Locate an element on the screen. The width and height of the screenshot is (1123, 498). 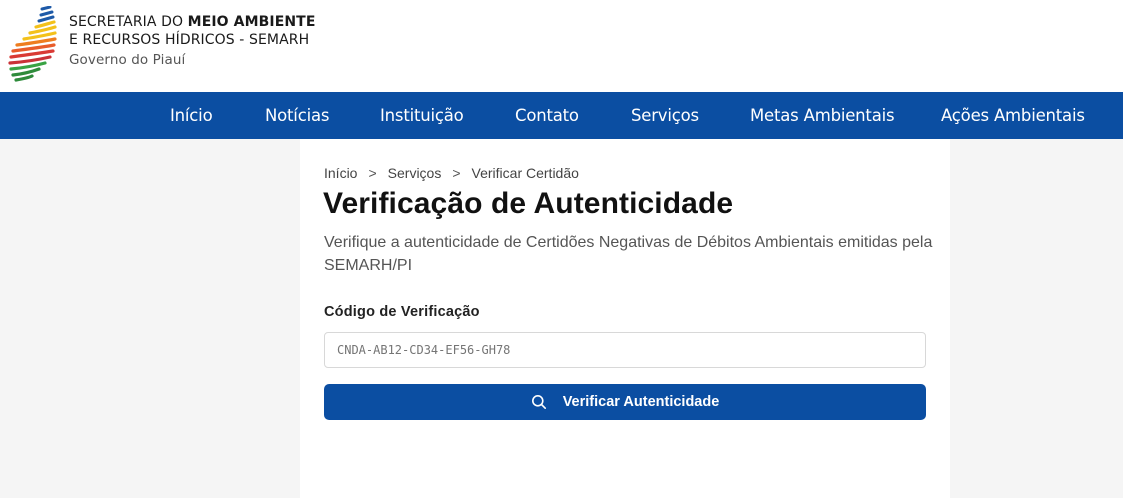
nav-item-inicio: Início is located at coordinates (191, 115).